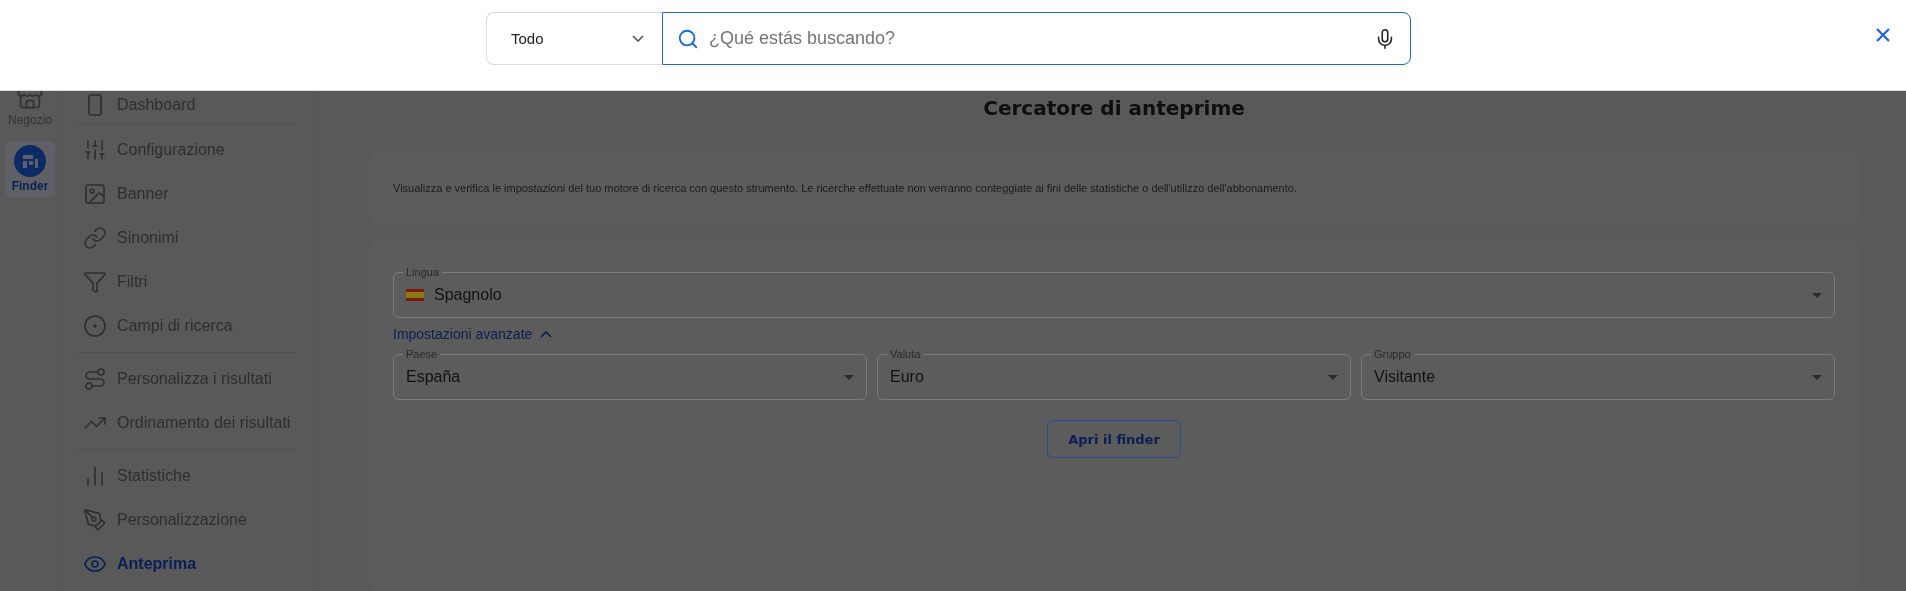 The height and width of the screenshot is (591, 1906). I want to click on search-input: ¿Qué estás buscando?, so click(1036, 38).